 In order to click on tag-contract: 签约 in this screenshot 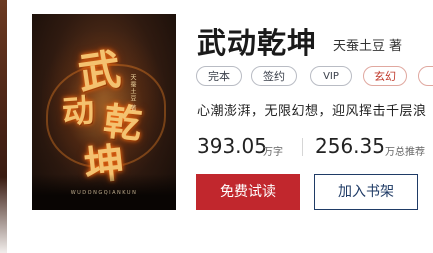, I will do `click(274, 76)`.